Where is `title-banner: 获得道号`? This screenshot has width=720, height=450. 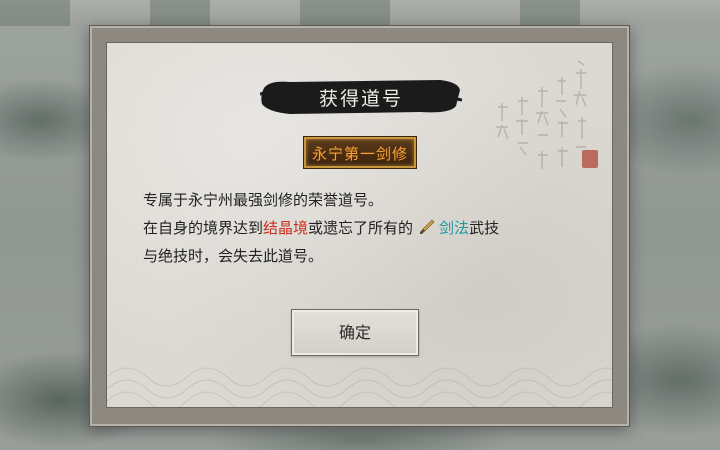 title-banner: 获得道号 is located at coordinates (361, 96).